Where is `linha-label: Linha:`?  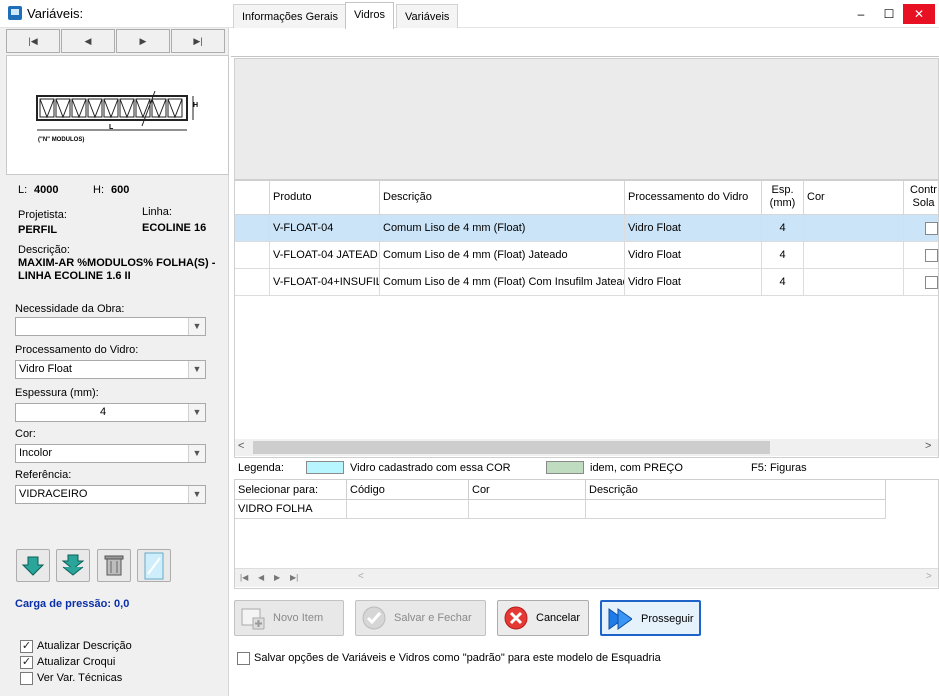
linha-label: Linha: is located at coordinates (157, 212).